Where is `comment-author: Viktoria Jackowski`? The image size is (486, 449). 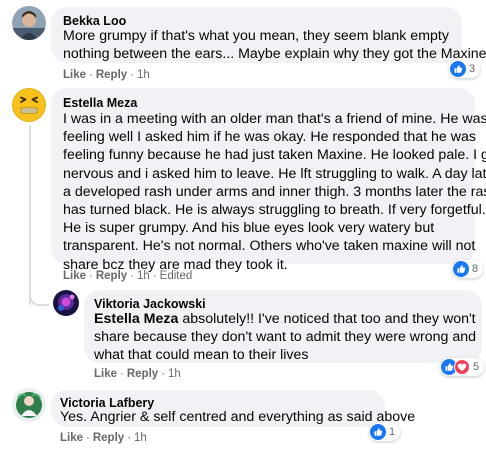
comment-author: Viktoria Jackowski is located at coordinates (150, 304).